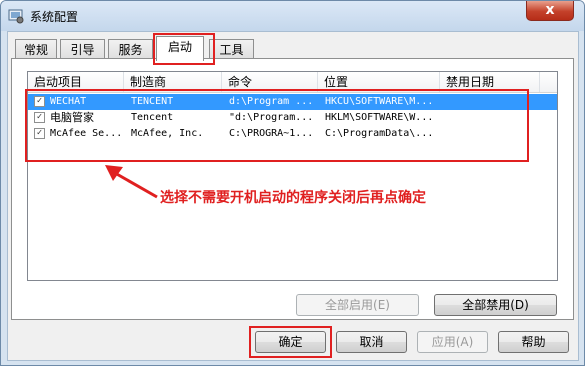 The width and height of the screenshot is (585, 366). I want to click on system-config-icon, so click(16, 16).